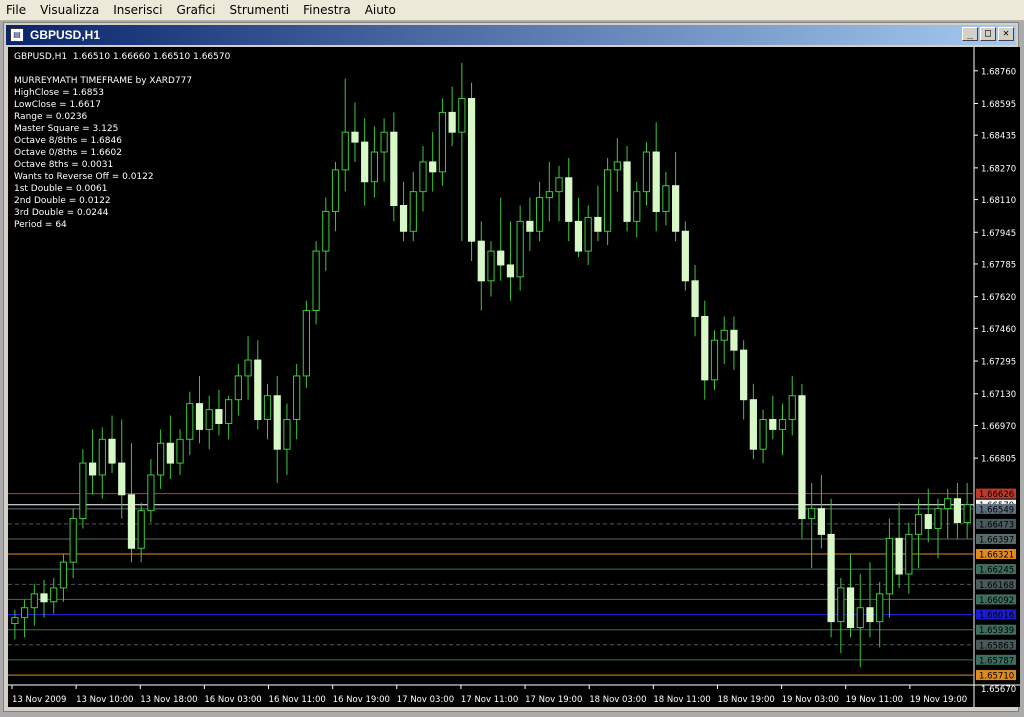 The image size is (1024, 717). I want to click on menu-grafici: Grafici, so click(196, 10).